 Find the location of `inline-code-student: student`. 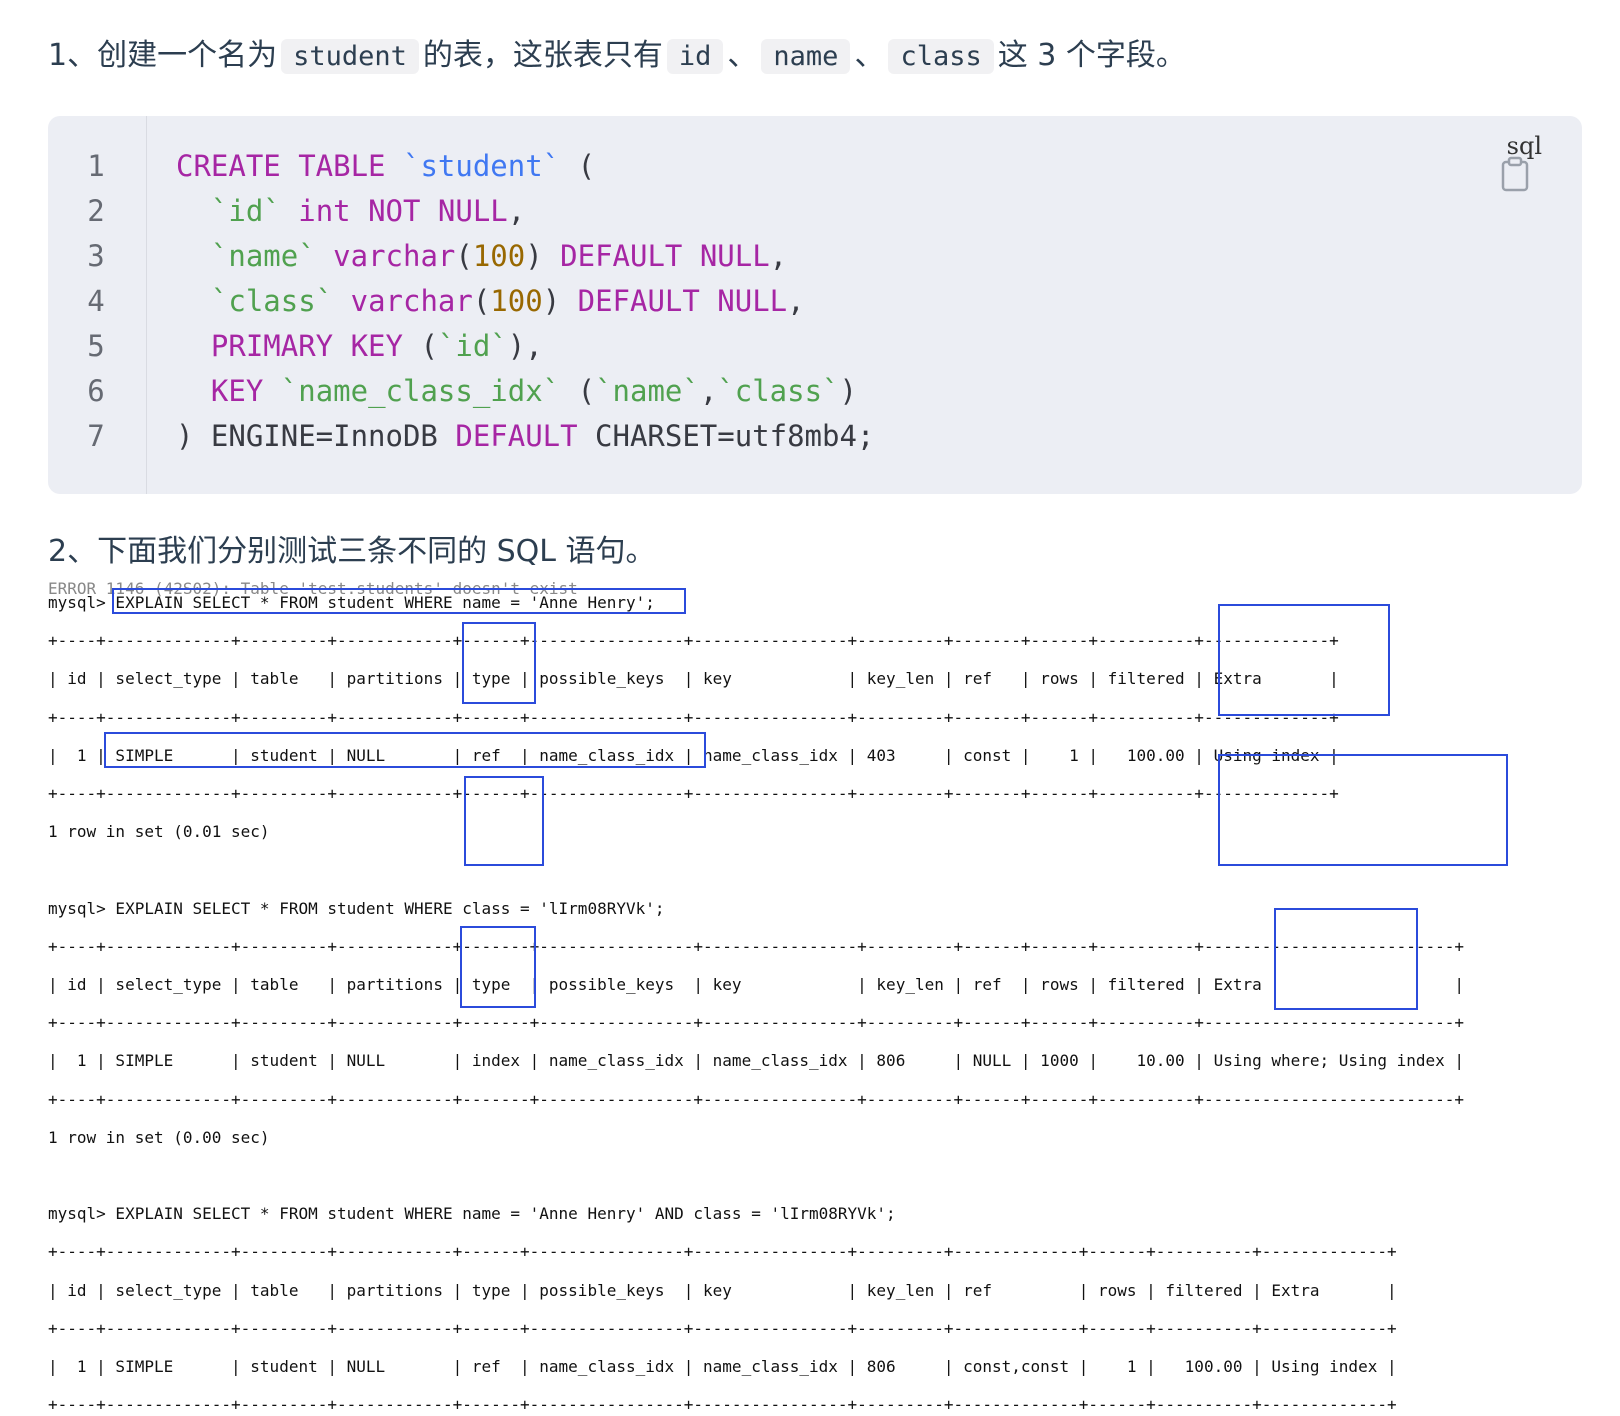

inline-code-student: student is located at coordinates (350, 56).